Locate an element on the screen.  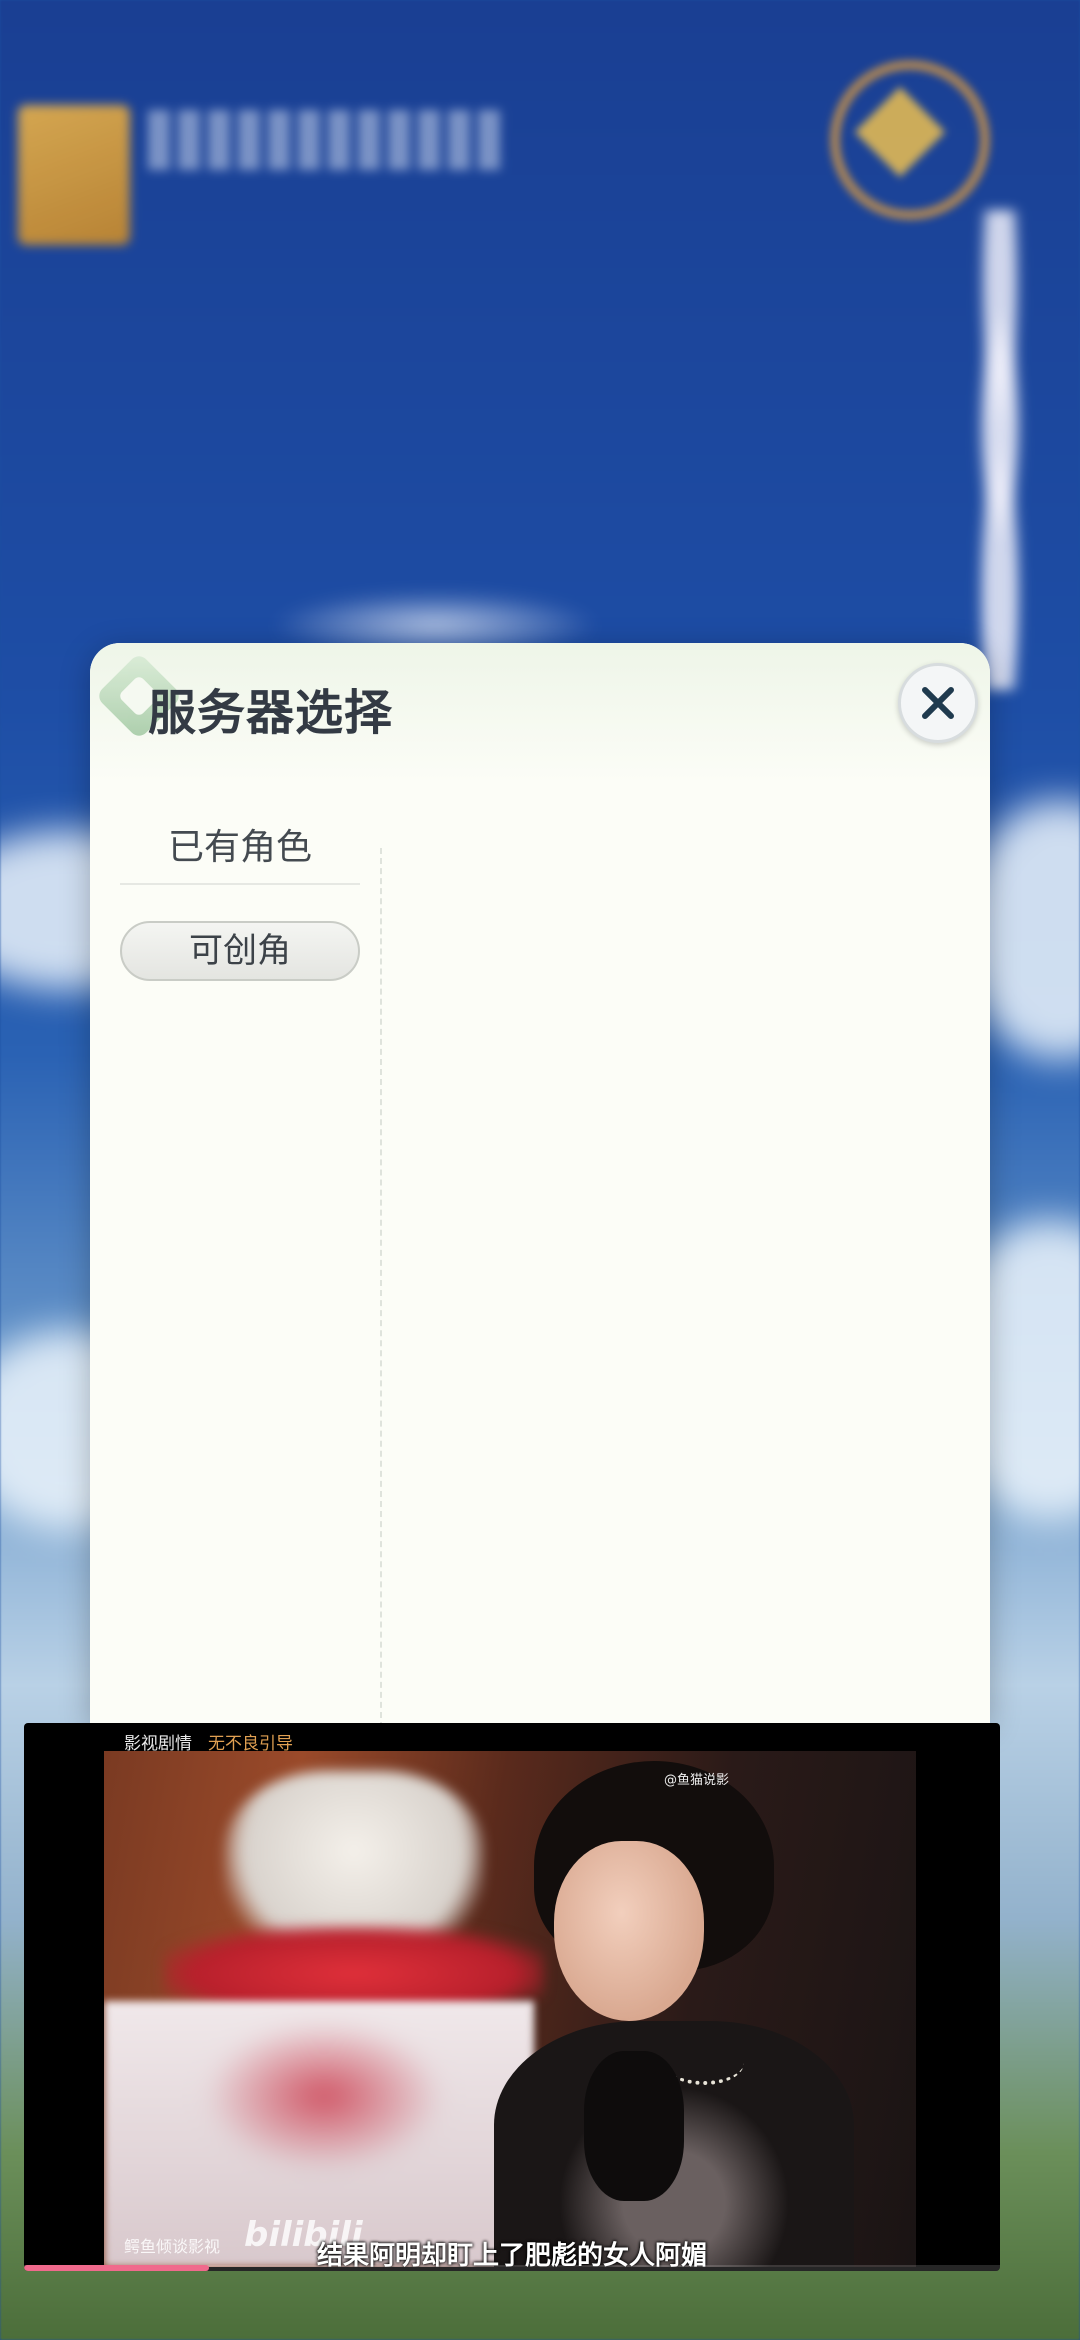
game-title-logo is located at coordinates (1000, 450).